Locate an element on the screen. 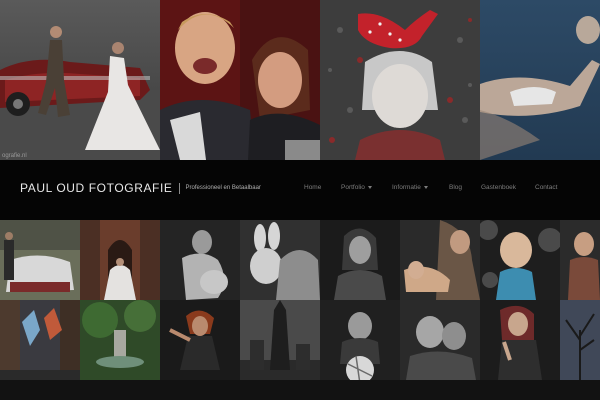 Image resolution: width=600 pixels, height=400 pixels. wedding-car-photo: ografie.nl is located at coordinates (80, 80).